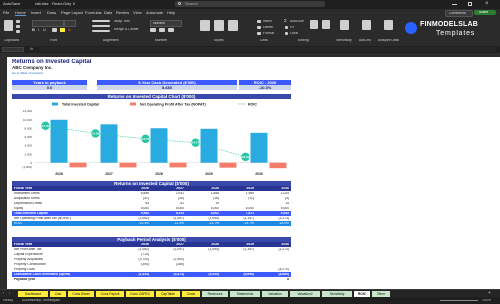 This screenshot has width=500, height=304. Describe the element at coordinates (459, 300) in the screenshot. I see `zoom-slider` at that location.